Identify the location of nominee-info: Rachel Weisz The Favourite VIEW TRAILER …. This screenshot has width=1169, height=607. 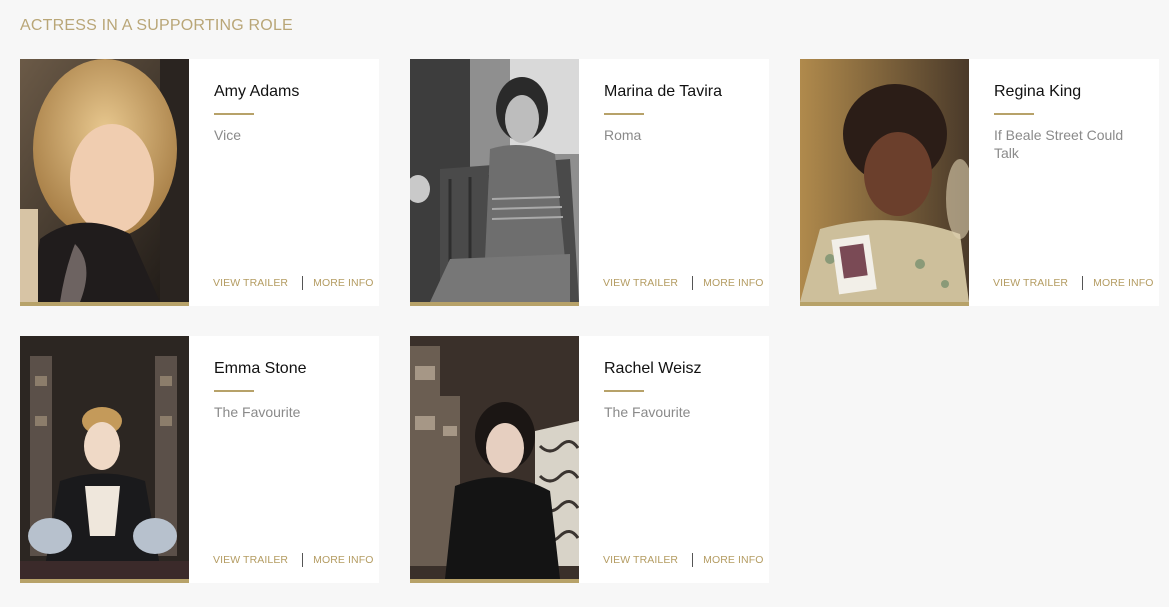
(674, 459).